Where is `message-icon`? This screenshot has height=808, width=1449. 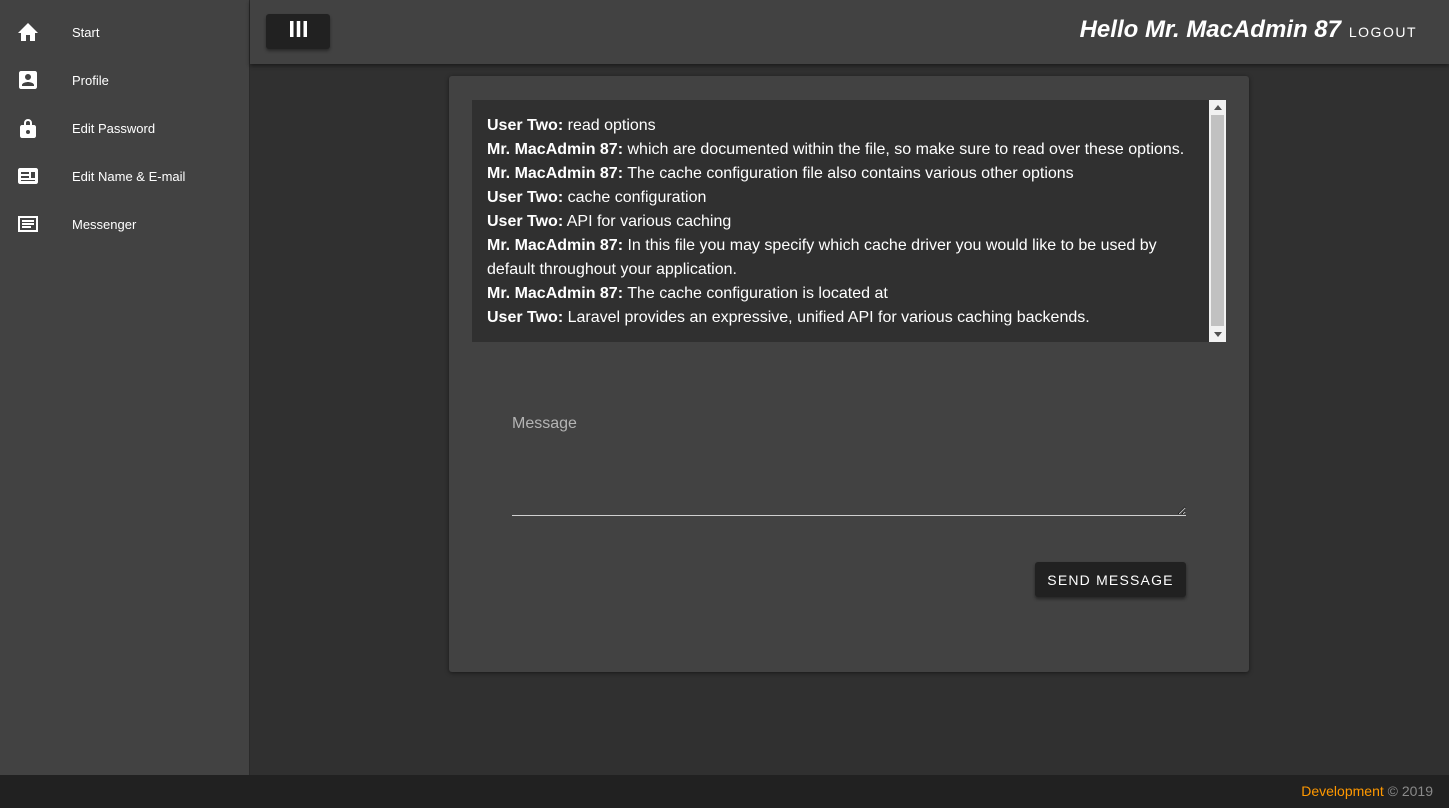
message-icon is located at coordinates (28, 224).